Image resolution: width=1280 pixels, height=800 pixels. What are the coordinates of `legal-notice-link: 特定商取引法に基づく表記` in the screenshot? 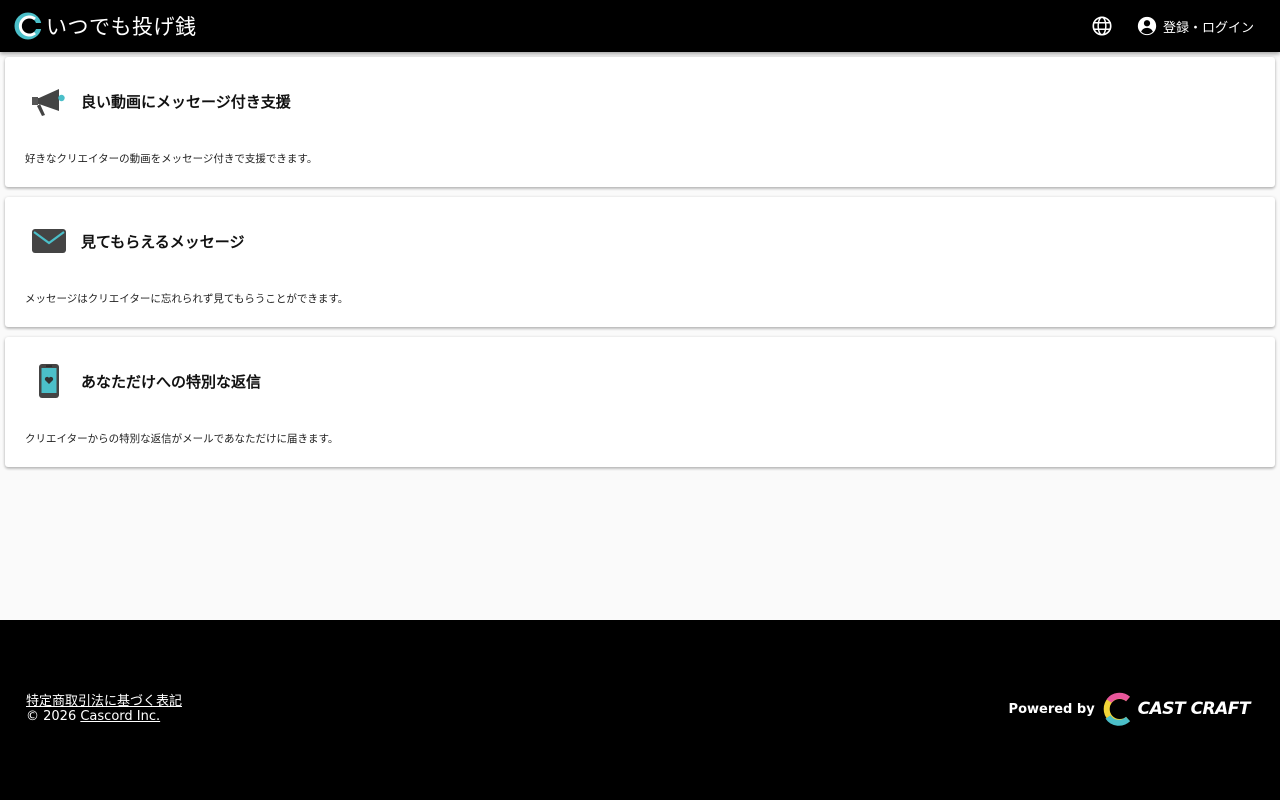 It's located at (104, 701).